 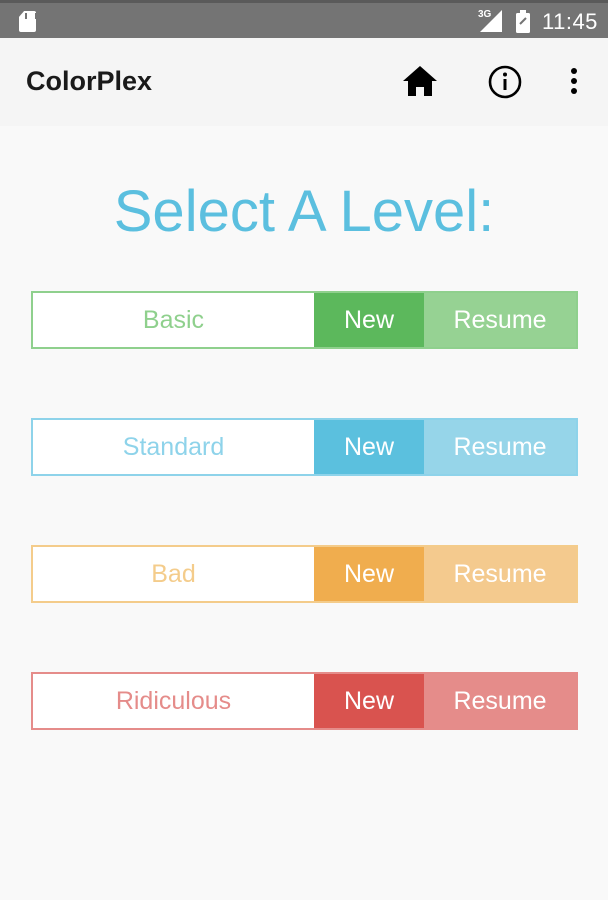 I want to click on more-options-button, so click(x=575, y=82).